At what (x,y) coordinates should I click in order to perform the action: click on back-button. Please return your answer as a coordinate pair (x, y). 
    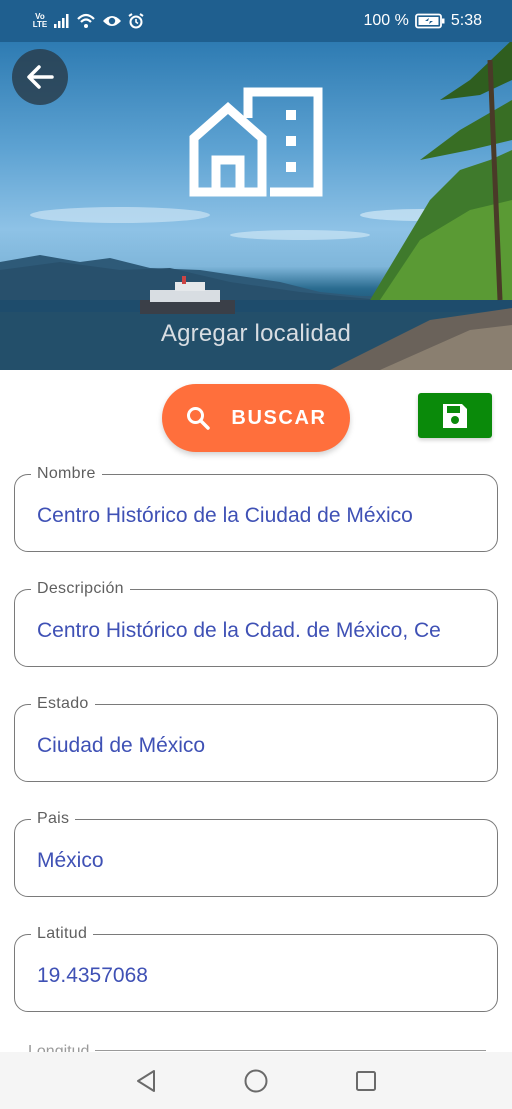
    Looking at the image, I should click on (40, 77).